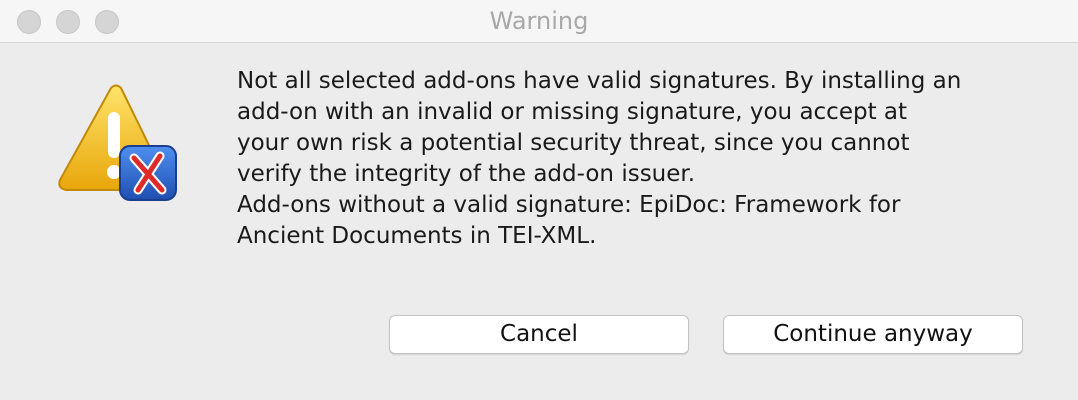 The height and width of the screenshot is (400, 1078). What do you see at coordinates (873, 334) in the screenshot?
I see `continue-anyway-button: Continue anyway` at bounding box center [873, 334].